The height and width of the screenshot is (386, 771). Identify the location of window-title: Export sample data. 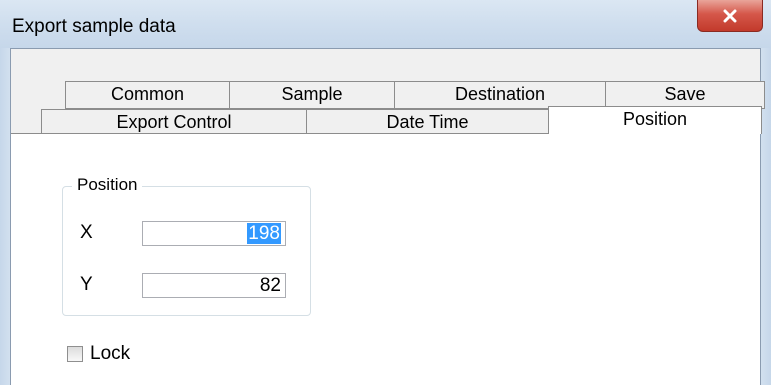
(94, 26).